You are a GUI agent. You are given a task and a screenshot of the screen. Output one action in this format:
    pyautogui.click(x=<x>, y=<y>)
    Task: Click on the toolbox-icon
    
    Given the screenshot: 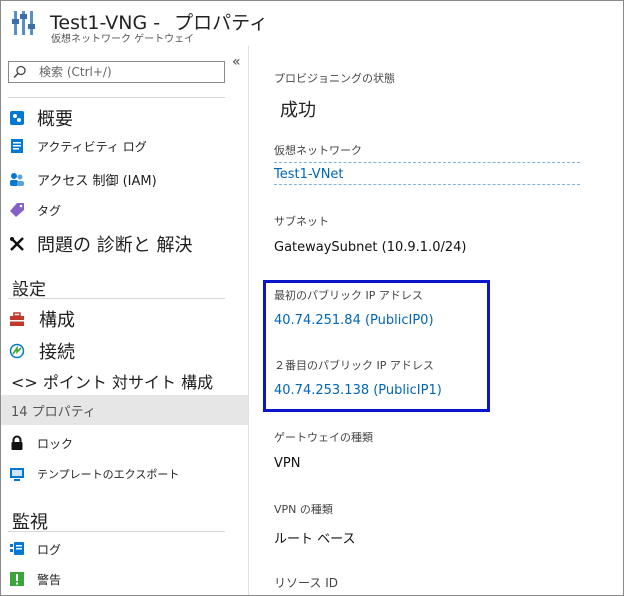 What is the action you would take?
    pyautogui.click(x=17, y=319)
    